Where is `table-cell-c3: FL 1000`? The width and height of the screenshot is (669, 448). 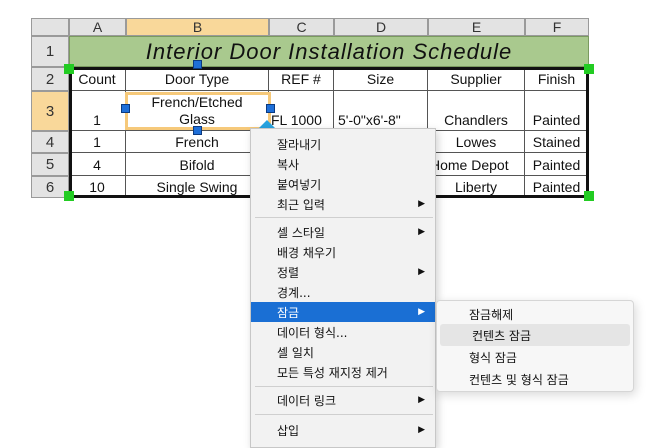
table-cell-c3: FL 1000 is located at coordinates (301, 111).